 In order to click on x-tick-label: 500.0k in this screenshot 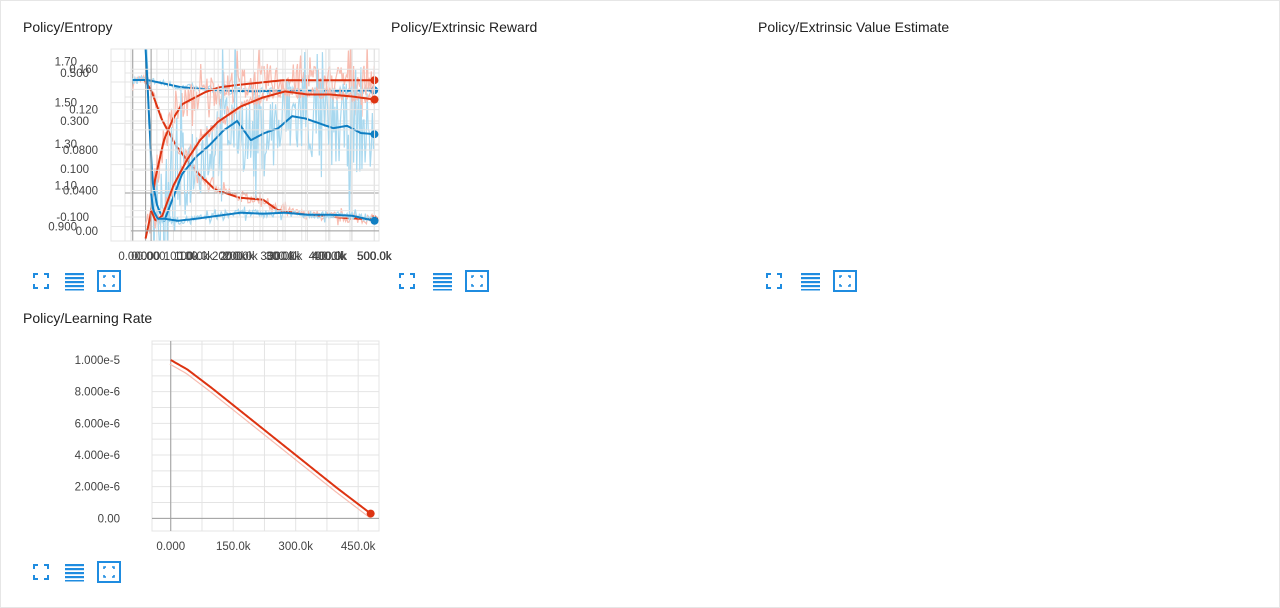, I will do `click(374, 257)`.